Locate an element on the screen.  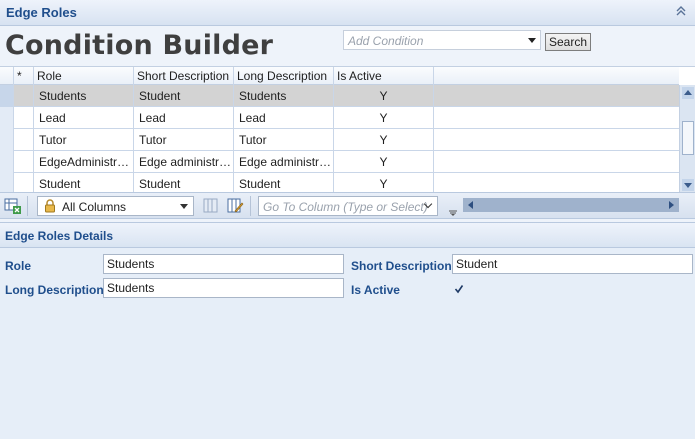
cell-long-description: Lead is located at coordinates (284, 118).